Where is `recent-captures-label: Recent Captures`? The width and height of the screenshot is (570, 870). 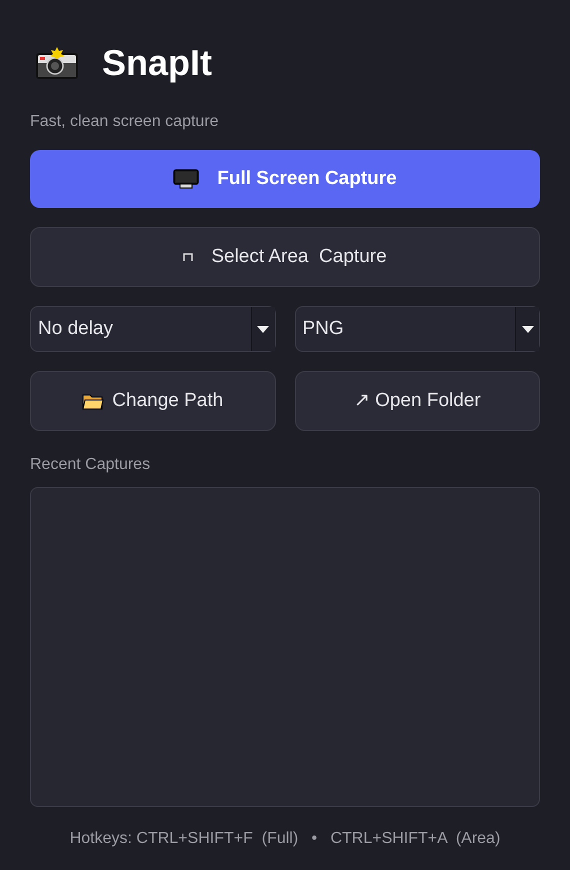 recent-captures-label: Recent Captures is located at coordinates (91, 465).